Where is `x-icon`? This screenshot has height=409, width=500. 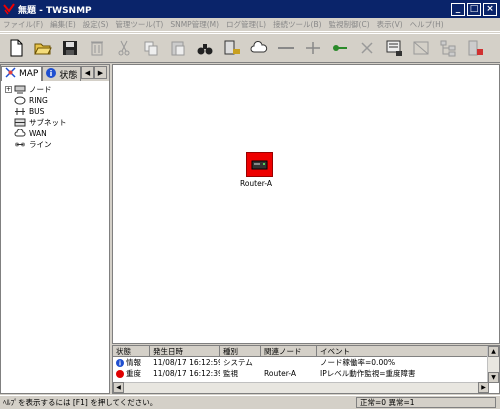 x-icon is located at coordinates (367, 48).